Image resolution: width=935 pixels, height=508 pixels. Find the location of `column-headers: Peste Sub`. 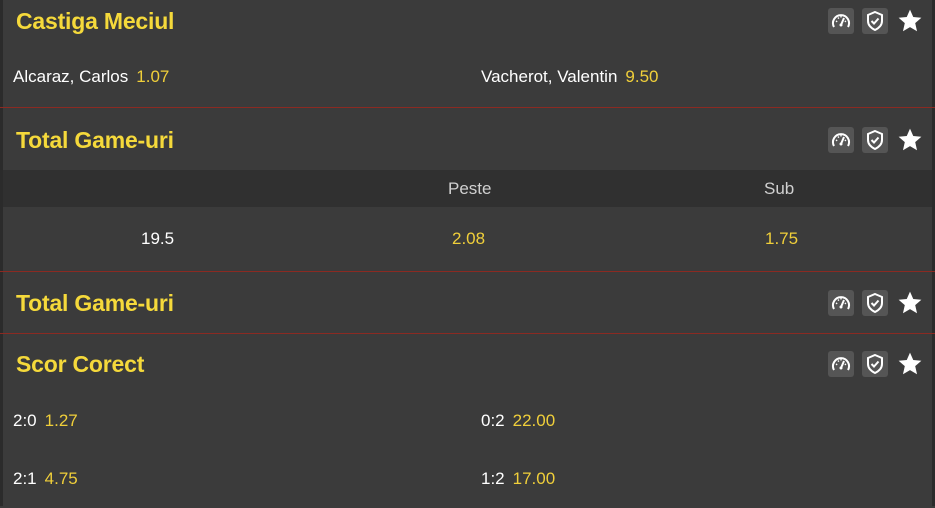

column-headers: Peste Sub is located at coordinates (467, 188).